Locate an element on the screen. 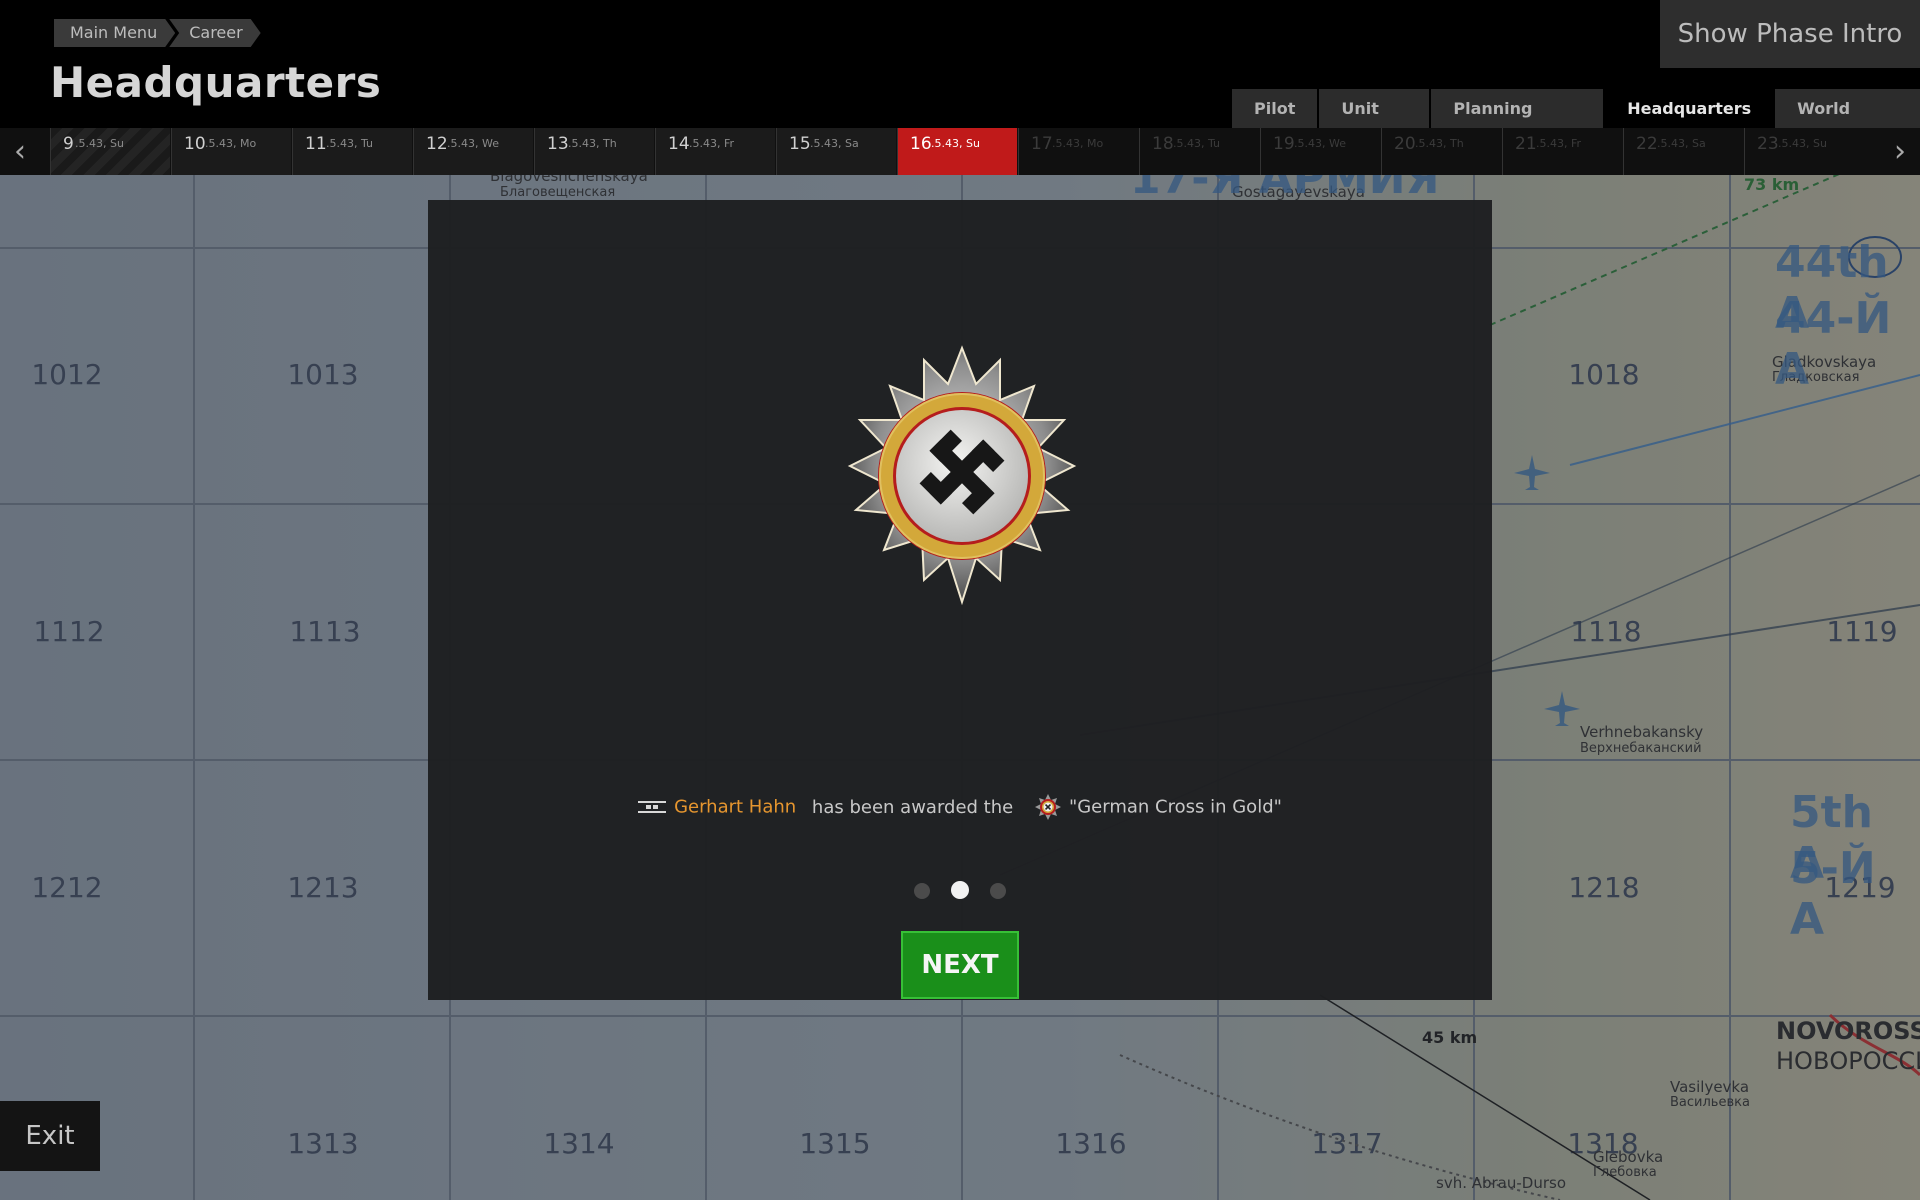  breadcrumb-career: Career is located at coordinates (214, 33).